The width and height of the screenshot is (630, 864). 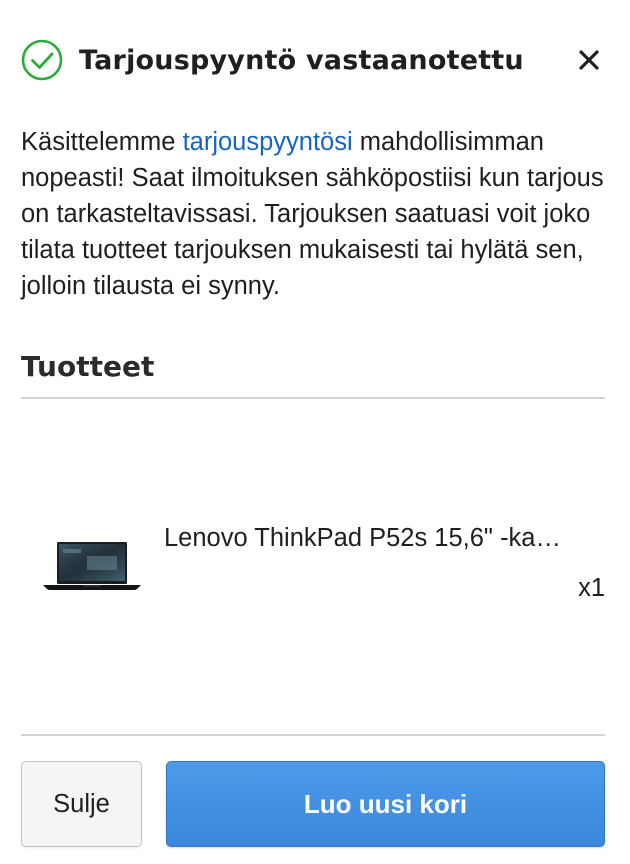 I want to click on laptop-image, so click(x=92, y=566).